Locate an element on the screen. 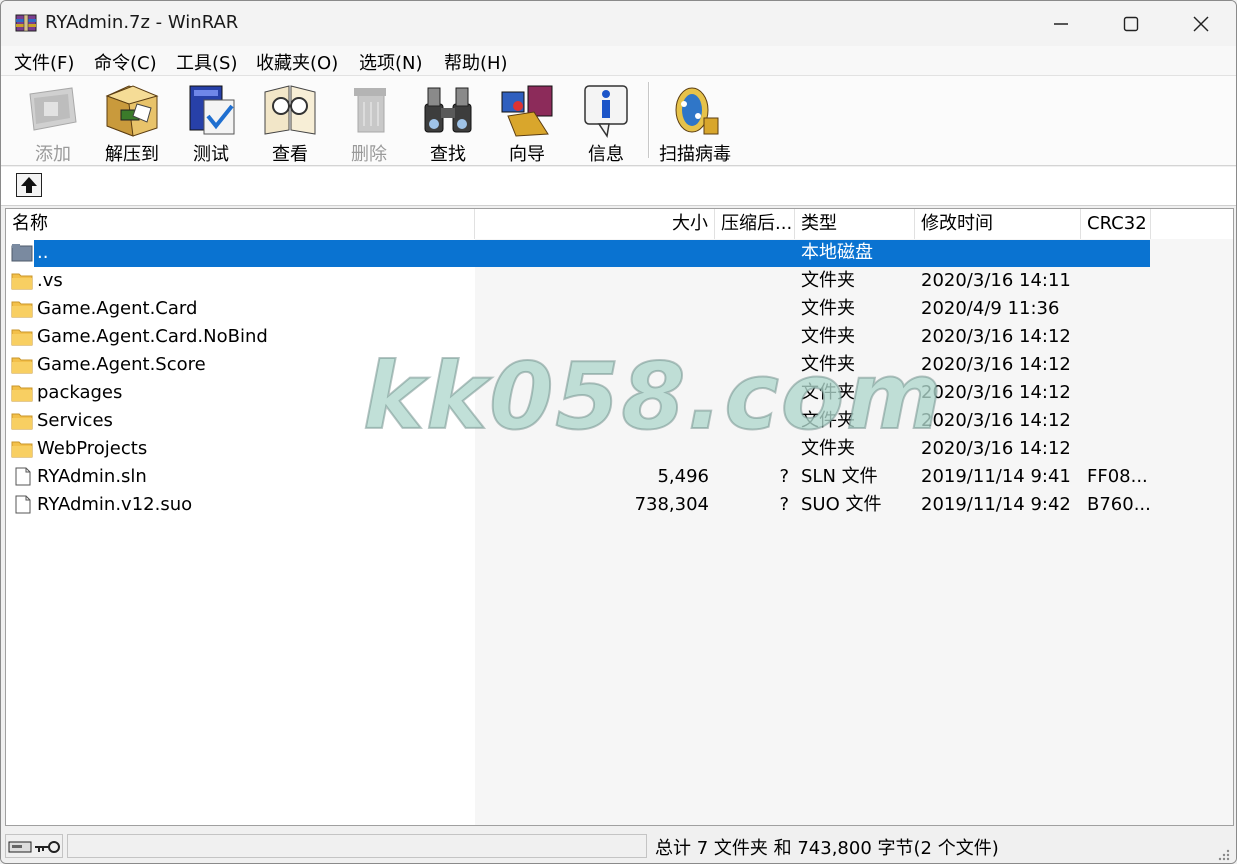 This screenshot has width=1237, height=864. close-button is located at coordinates (1201, 23).